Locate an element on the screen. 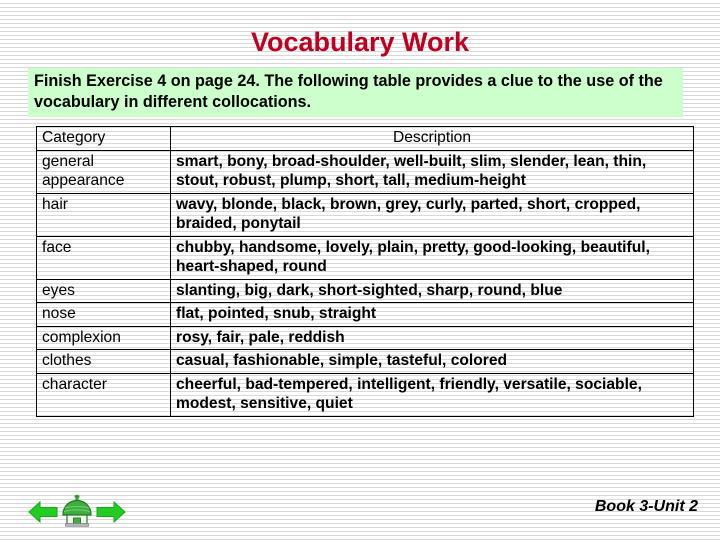 The image size is (720, 540). column-header-description: Description is located at coordinates (432, 138).